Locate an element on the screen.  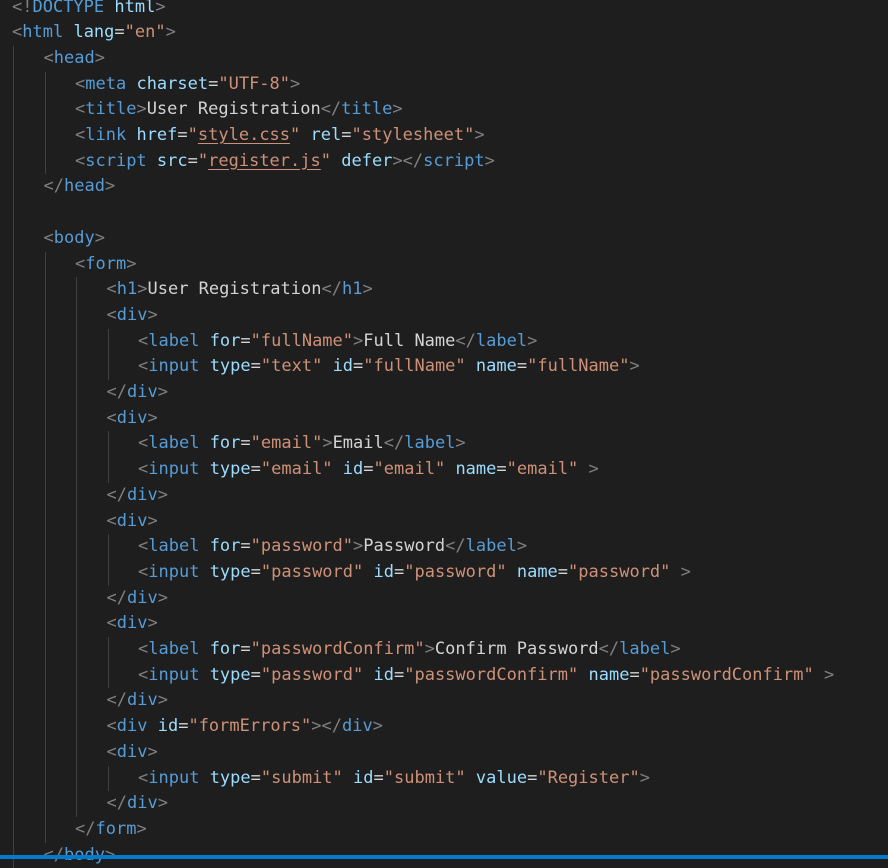
code-token-str: "submit" is located at coordinates (301, 777).